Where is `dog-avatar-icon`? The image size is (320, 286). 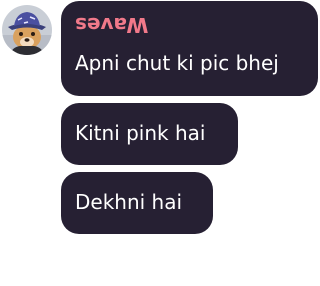 dog-avatar-icon is located at coordinates (27, 30).